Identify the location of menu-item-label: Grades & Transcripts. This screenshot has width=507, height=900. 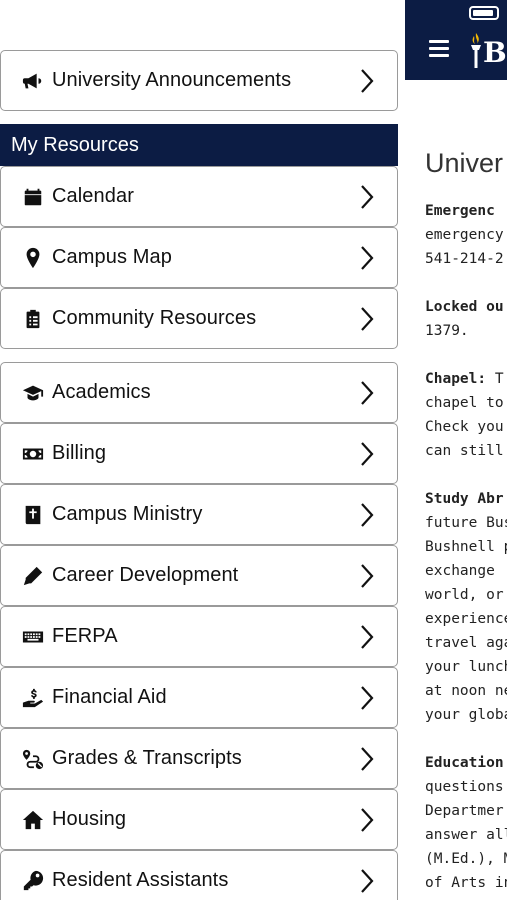
(147, 758).